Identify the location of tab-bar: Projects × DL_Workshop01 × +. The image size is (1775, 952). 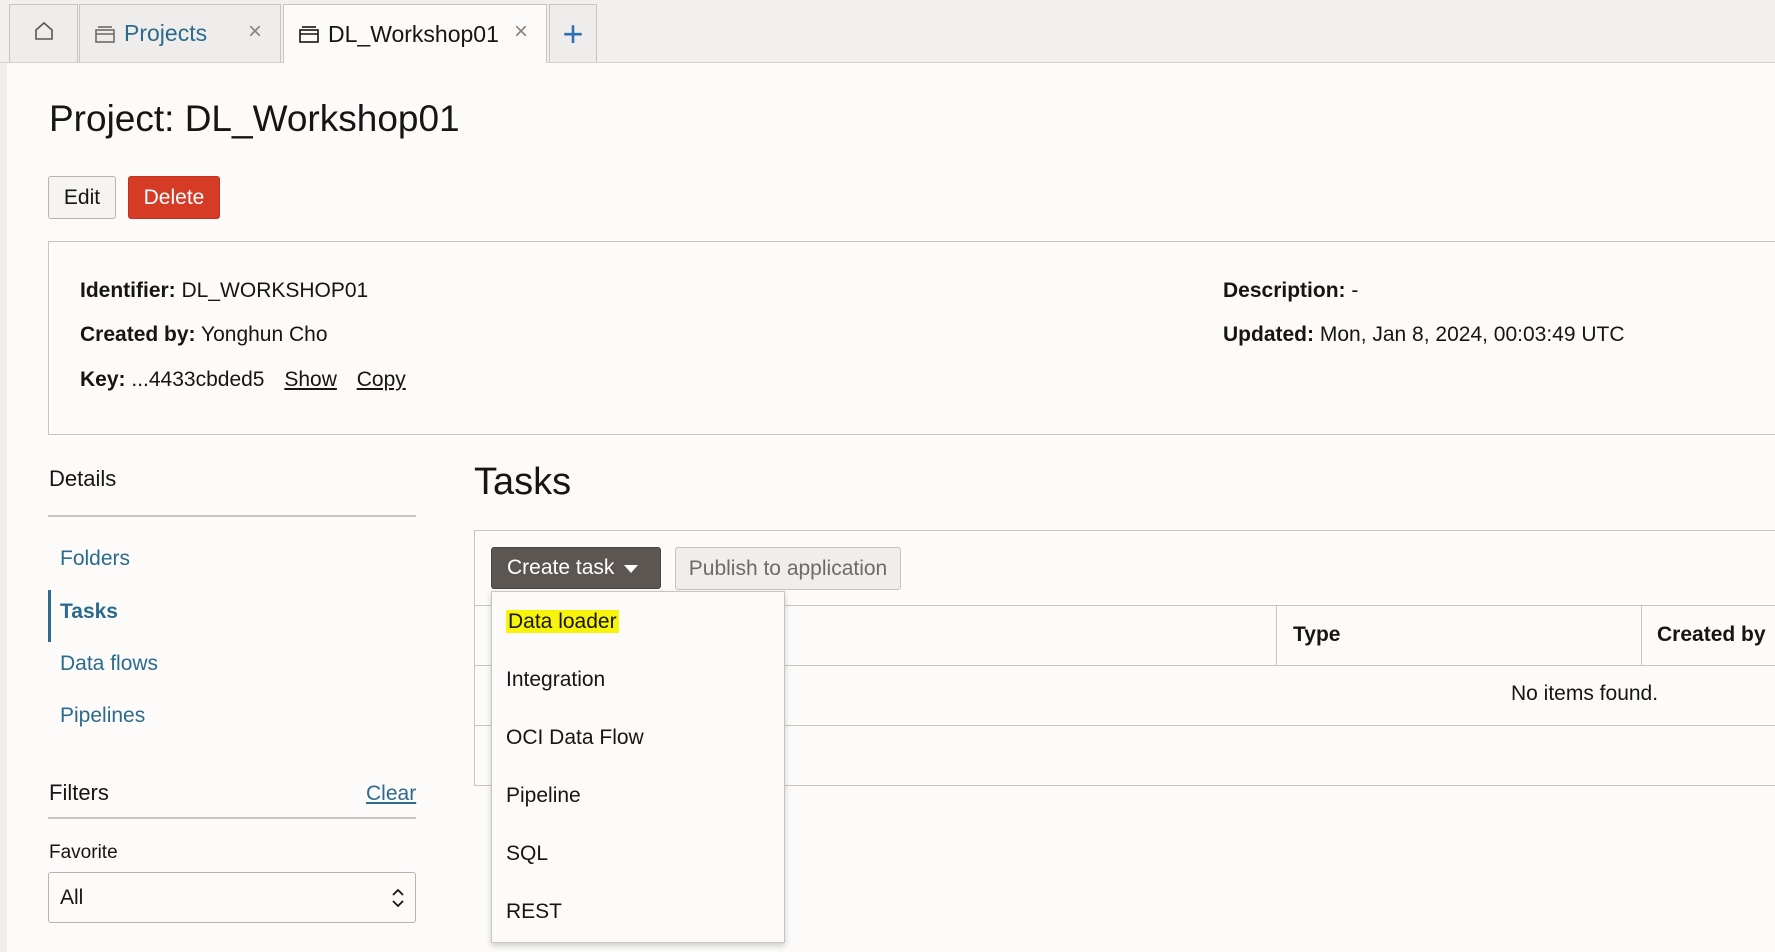
(887, 31).